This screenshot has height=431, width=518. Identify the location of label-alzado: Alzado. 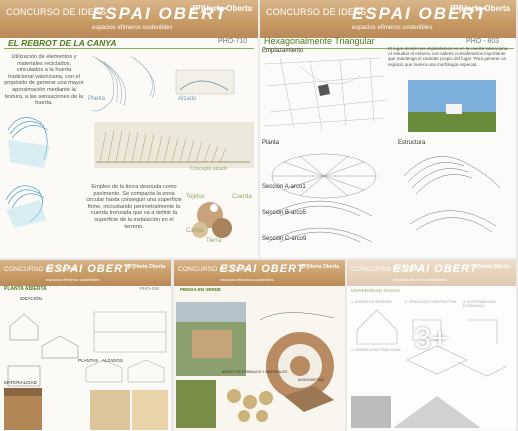
(187, 99).